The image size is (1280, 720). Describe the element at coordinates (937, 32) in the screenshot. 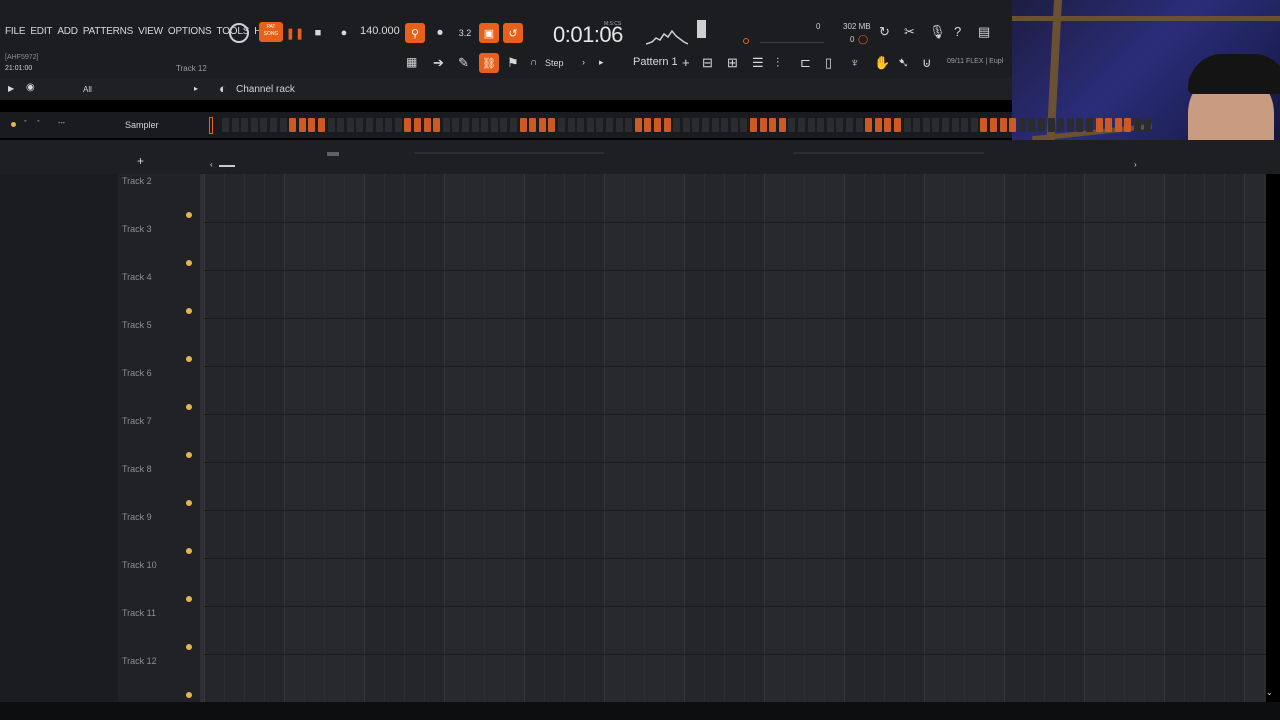

I see `microphone-icon: 🎙` at that location.